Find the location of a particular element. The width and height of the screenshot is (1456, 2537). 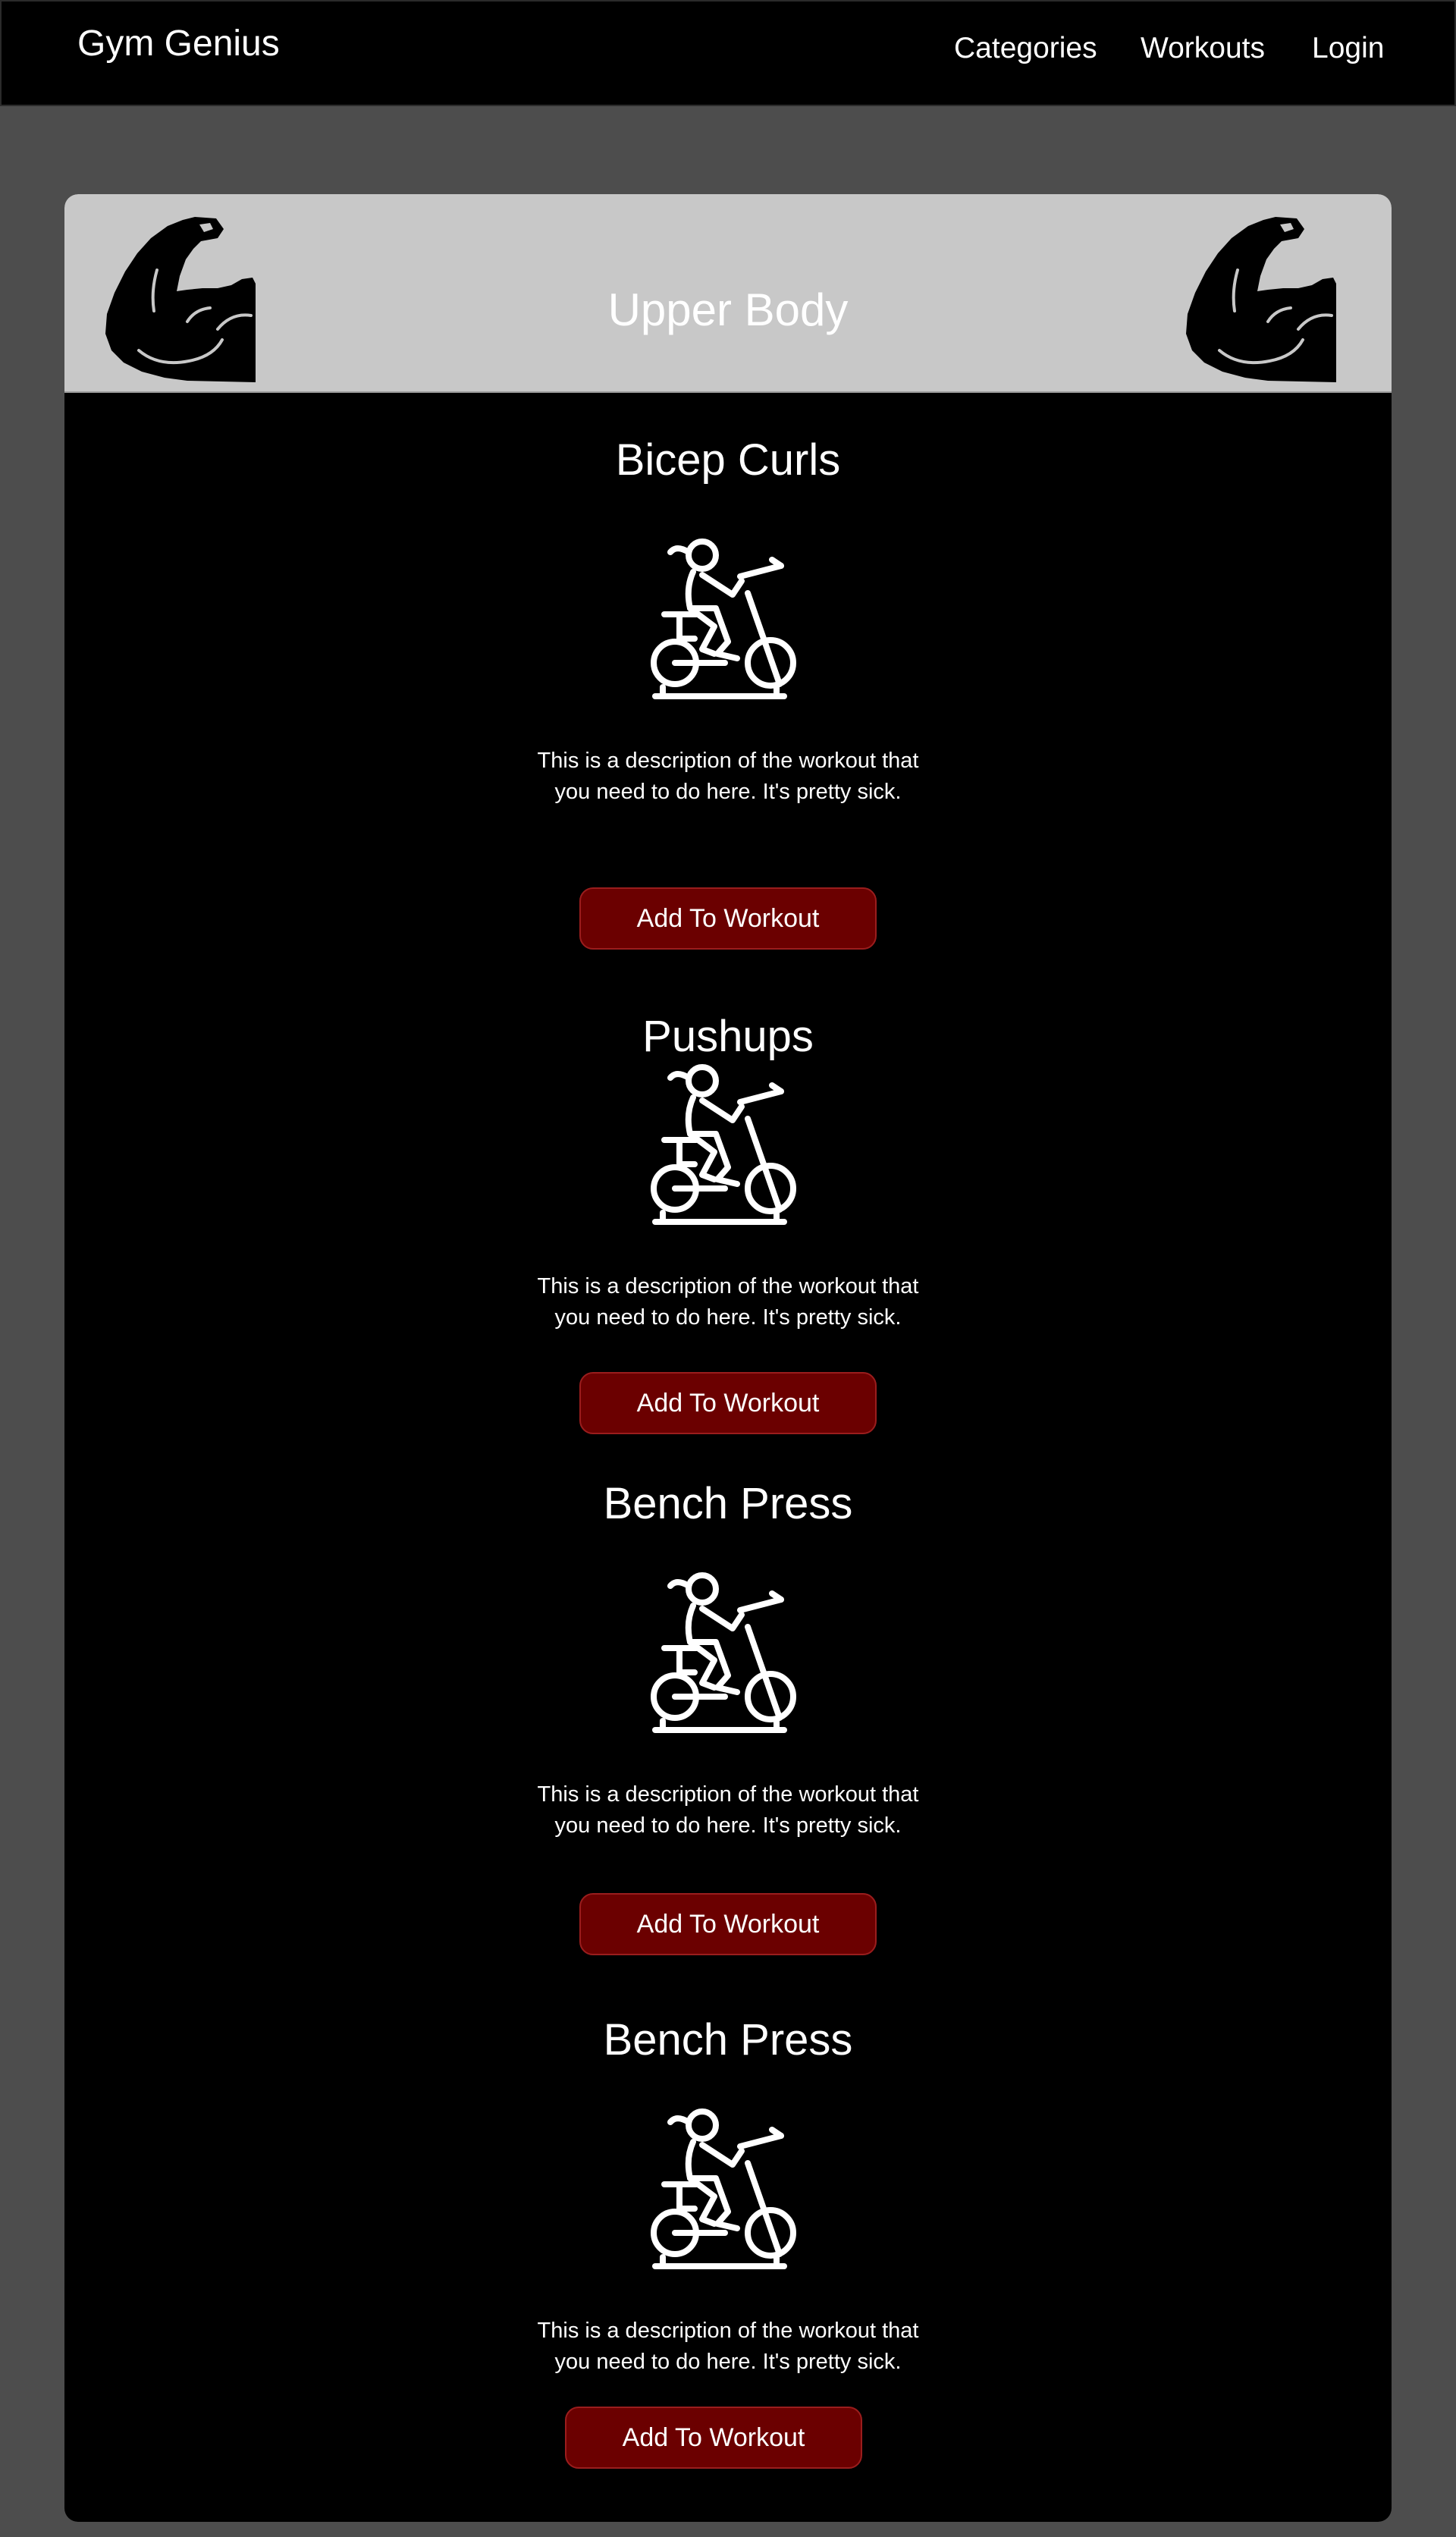

workout-title: Bicep Curls is located at coordinates (728, 460).